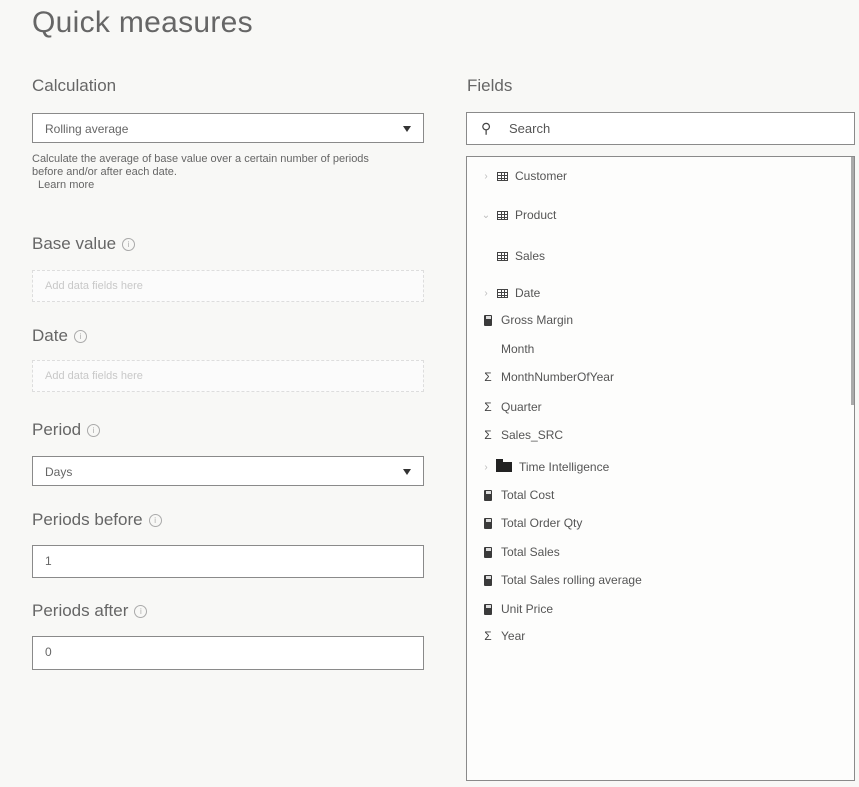 This screenshot has height=787, width=859. Describe the element at coordinates (530, 256) in the screenshot. I see `field-label: Sales` at that location.